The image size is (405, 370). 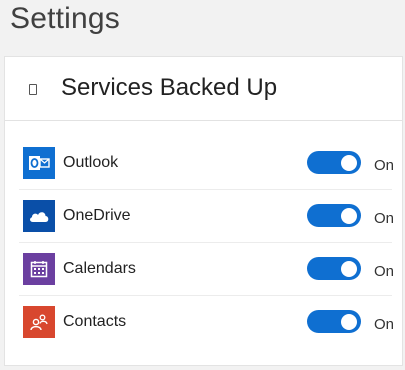 What do you see at coordinates (95, 321) in the screenshot?
I see `service-label: Contacts` at bounding box center [95, 321].